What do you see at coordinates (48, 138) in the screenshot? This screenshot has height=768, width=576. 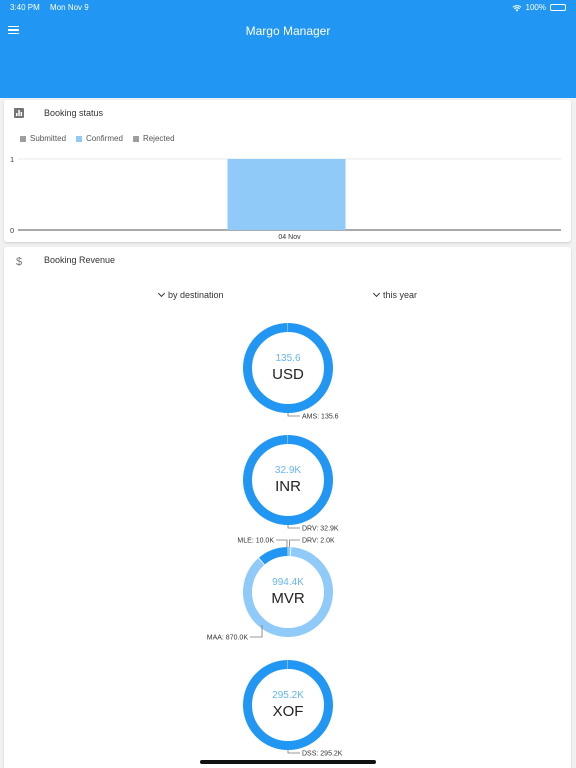 I see `legend-label: Submitted` at bounding box center [48, 138].